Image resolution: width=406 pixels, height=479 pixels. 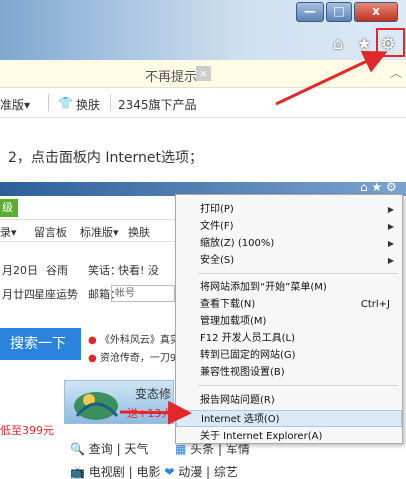 What do you see at coordinates (104, 270) in the screenshot?
I see `joke-label: 笑话：` at bounding box center [104, 270].